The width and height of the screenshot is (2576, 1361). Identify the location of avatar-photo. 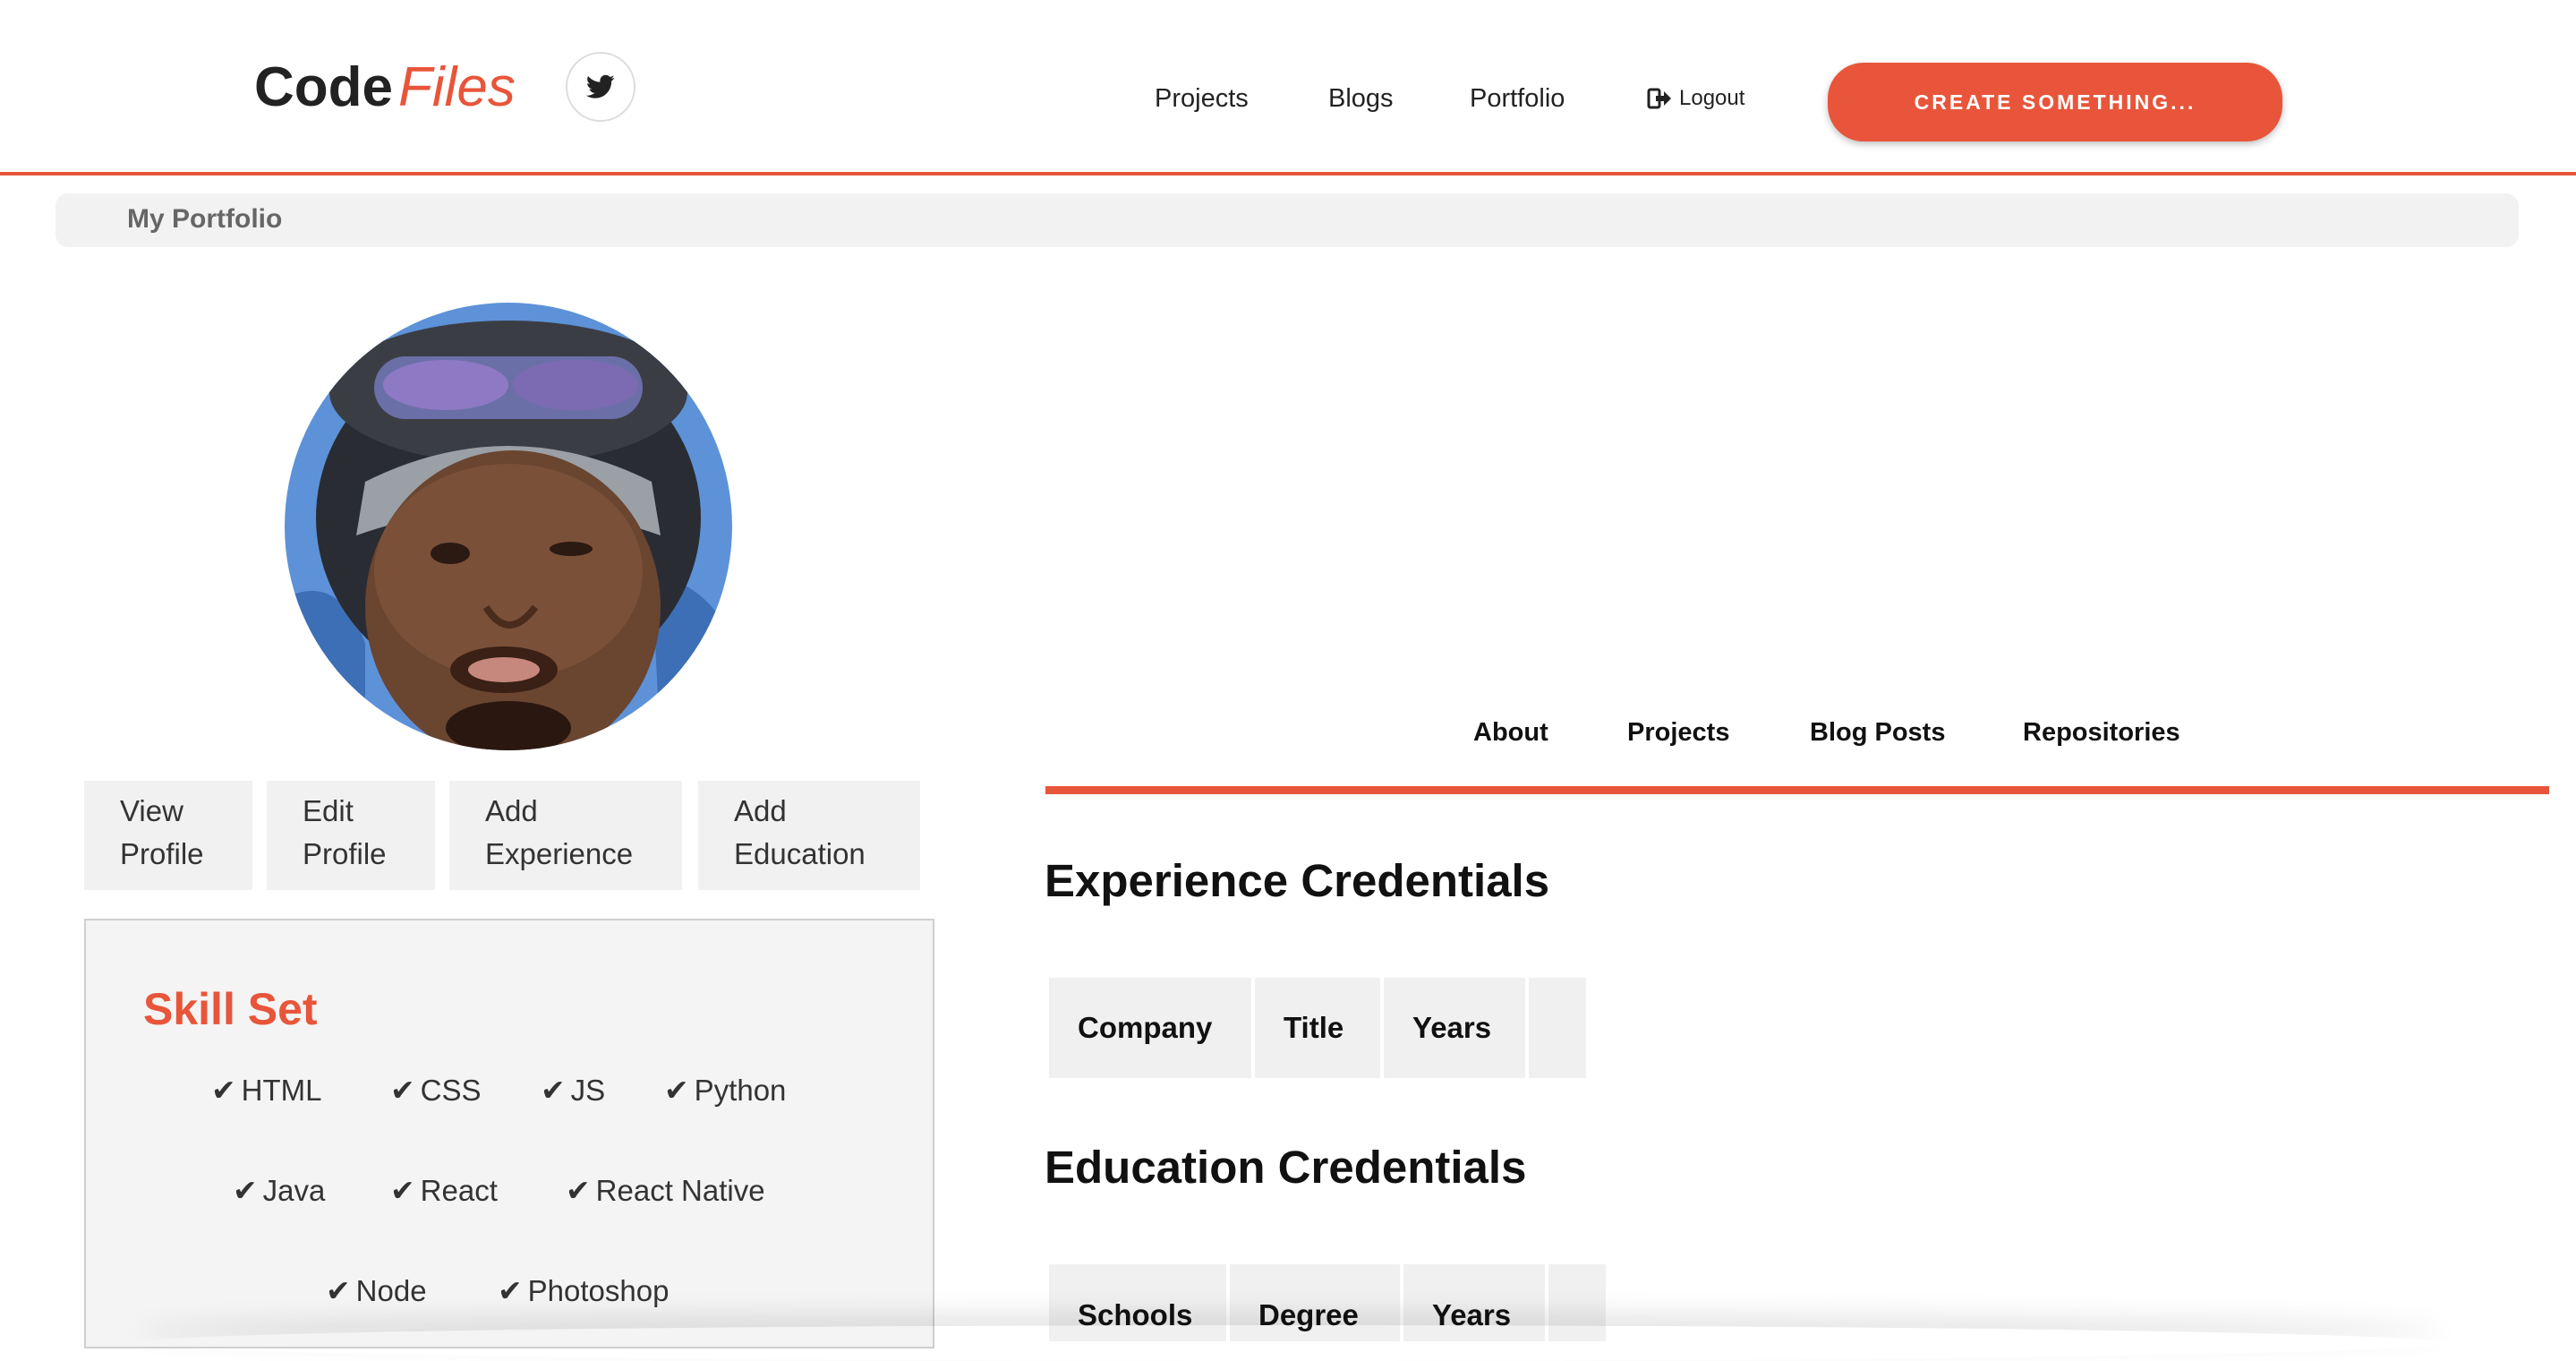
(508, 526).